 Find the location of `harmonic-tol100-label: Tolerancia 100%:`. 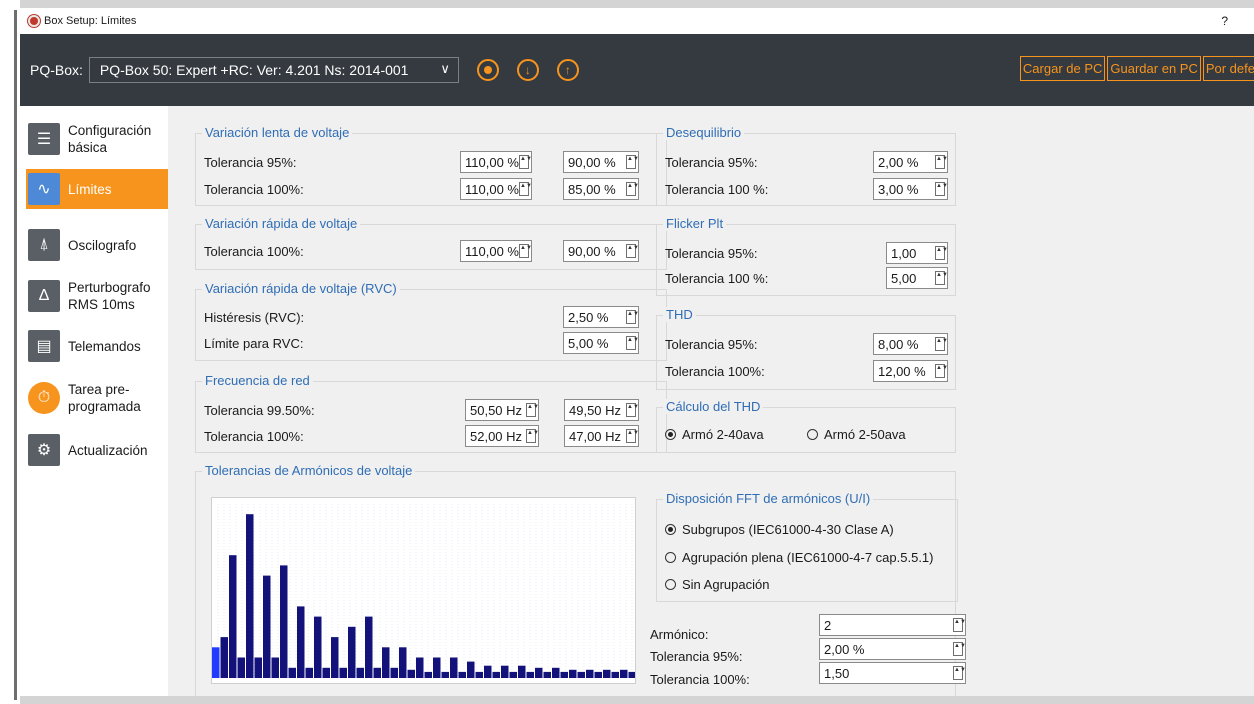

harmonic-tol100-label: Tolerancia 100%: is located at coordinates (700, 679).